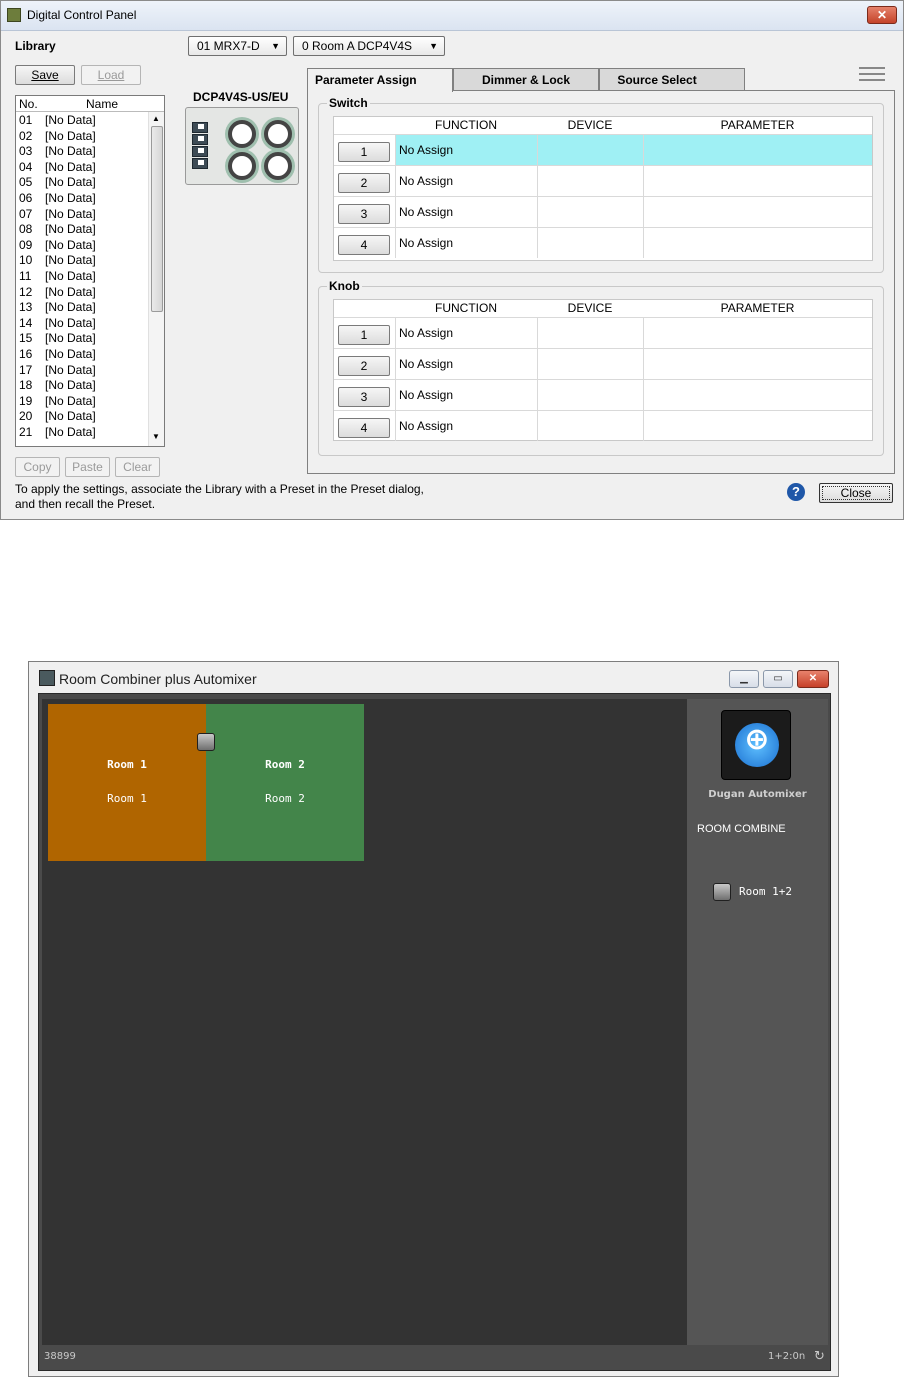 This screenshot has width=904, height=1377. What do you see at coordinates (85, 504) in the screenshot?
I see `footer-instruction-line2: and then recall the Preset.` at bounding box center [85, 504].